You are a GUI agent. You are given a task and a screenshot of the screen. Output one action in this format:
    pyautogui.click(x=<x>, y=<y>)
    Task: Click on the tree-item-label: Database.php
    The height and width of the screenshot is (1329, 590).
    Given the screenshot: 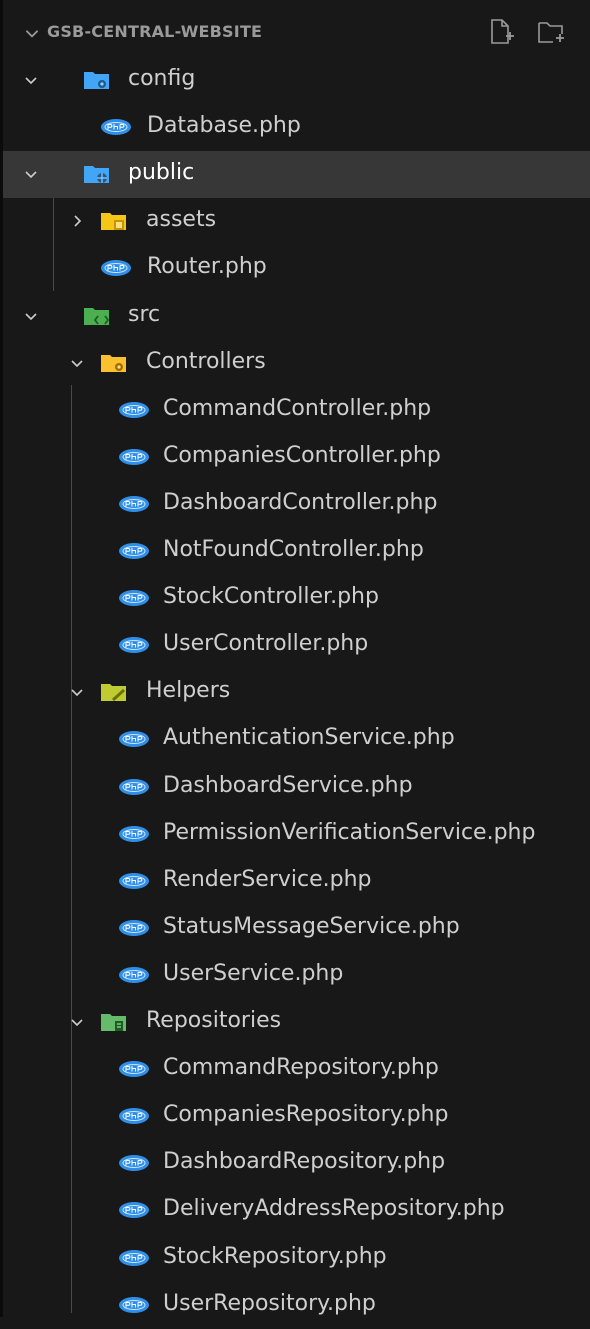 What is the action you would take?
    pyautogui.click(x=224, y=126)
    